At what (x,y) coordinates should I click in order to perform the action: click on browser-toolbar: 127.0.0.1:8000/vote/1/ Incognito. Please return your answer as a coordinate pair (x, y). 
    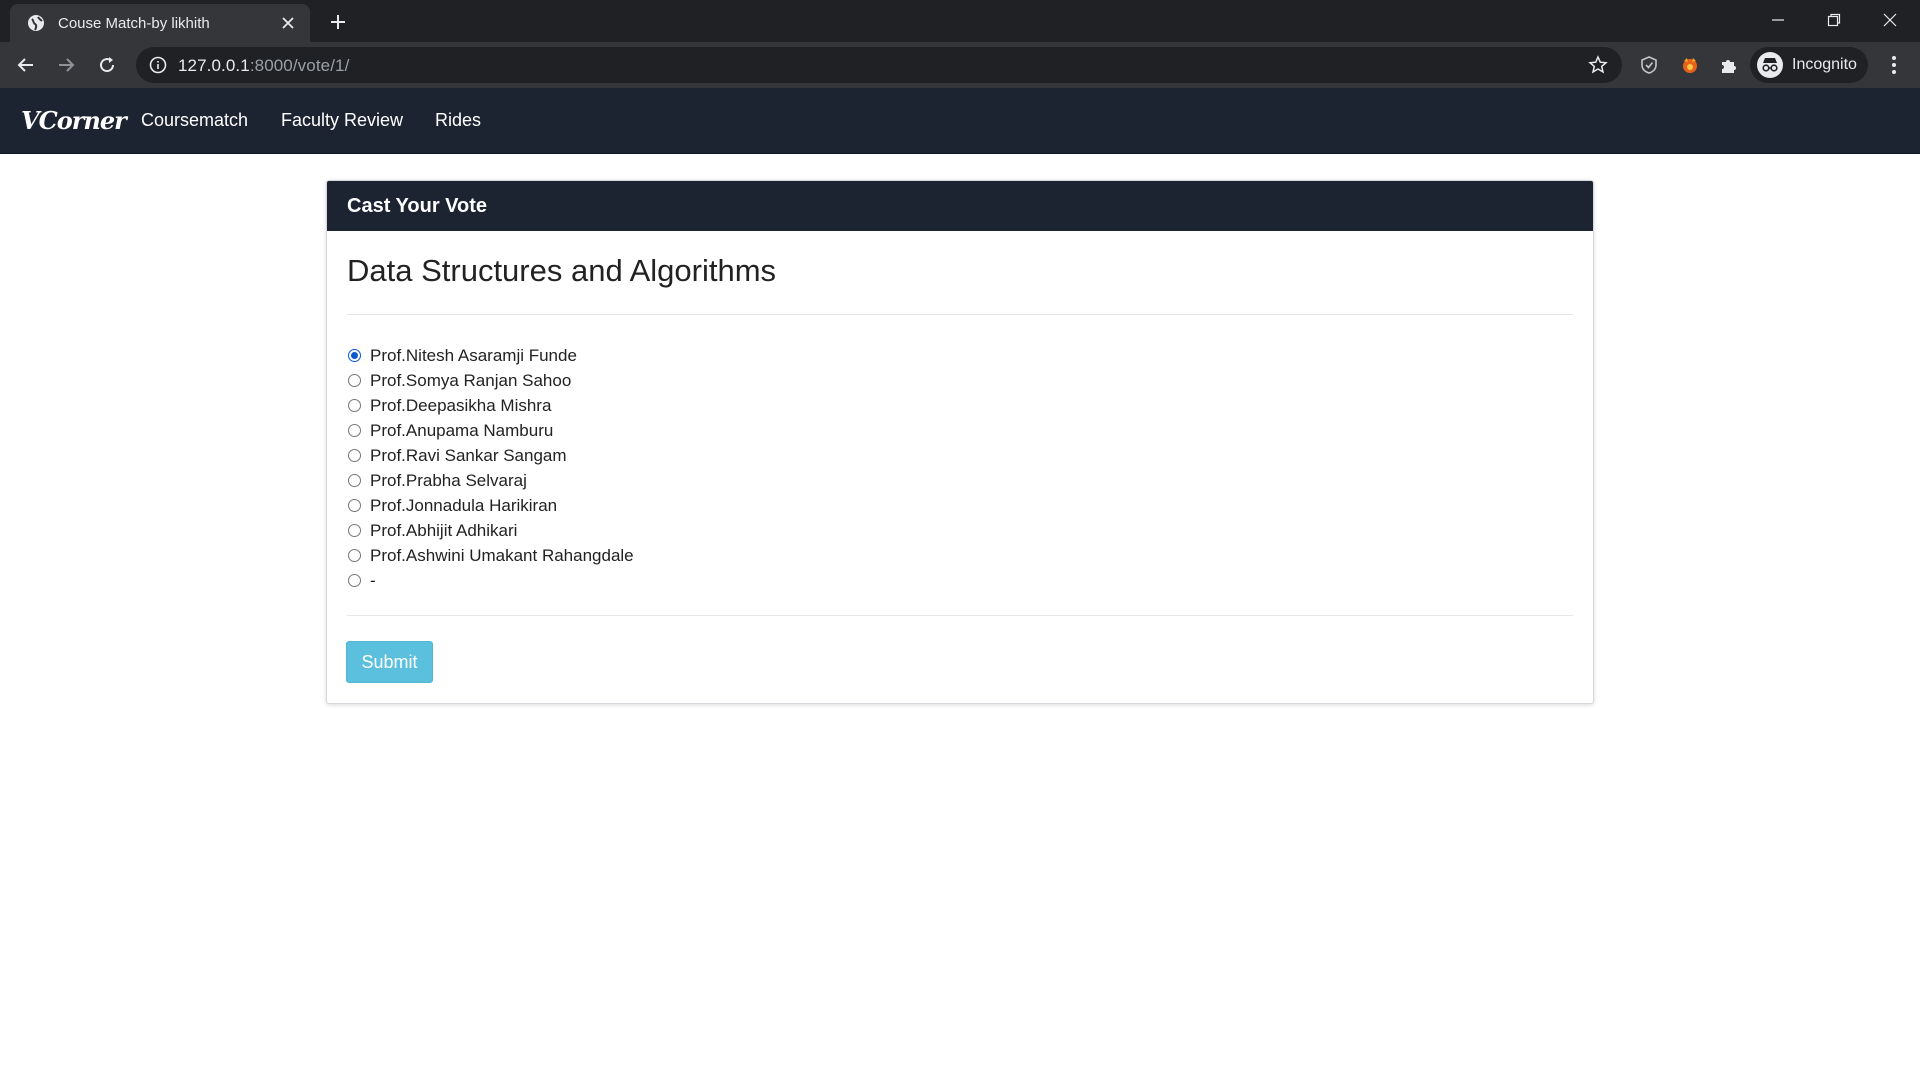
    Looking at the image, I should click on (960, 65).